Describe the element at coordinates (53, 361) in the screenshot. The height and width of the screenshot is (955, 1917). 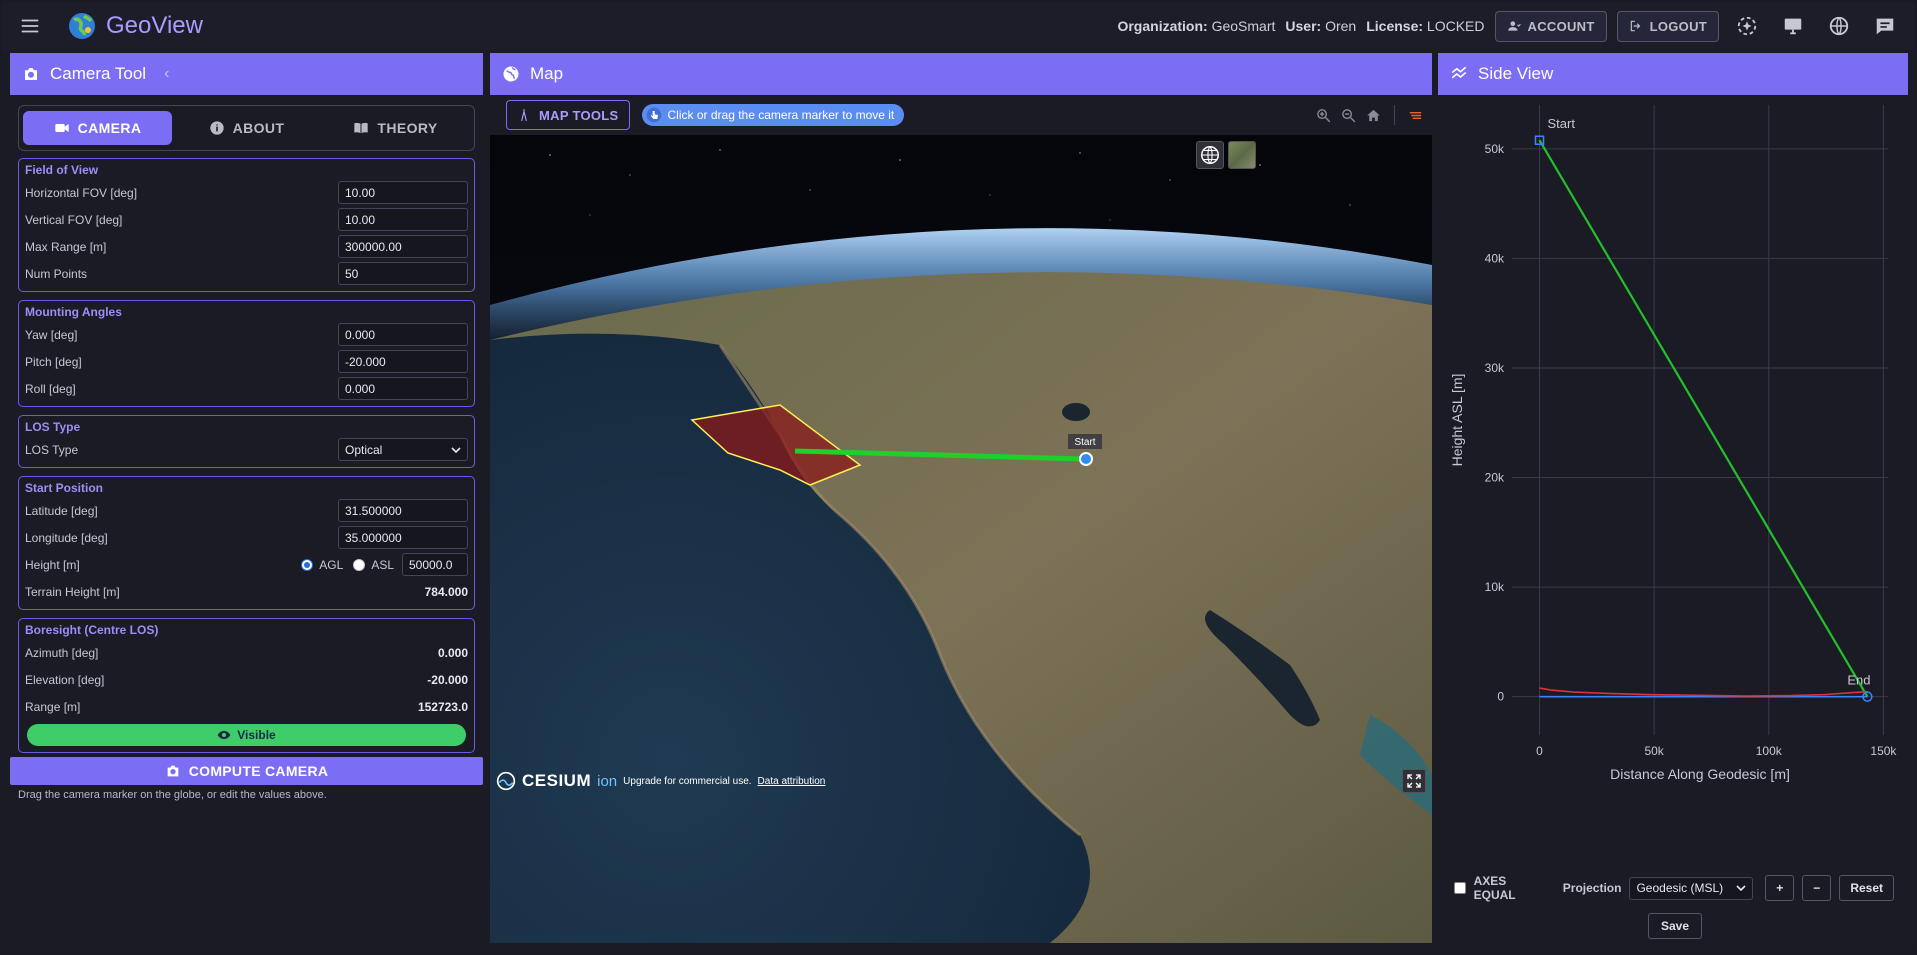
I see `pitch-label: Pitch [deg]` at that location.